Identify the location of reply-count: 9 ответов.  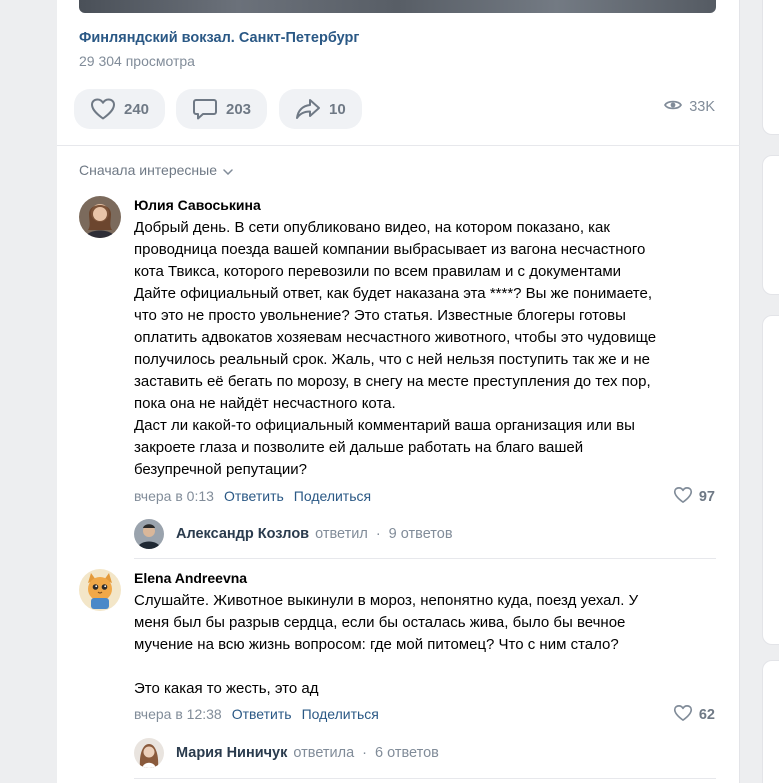
(421, 534).